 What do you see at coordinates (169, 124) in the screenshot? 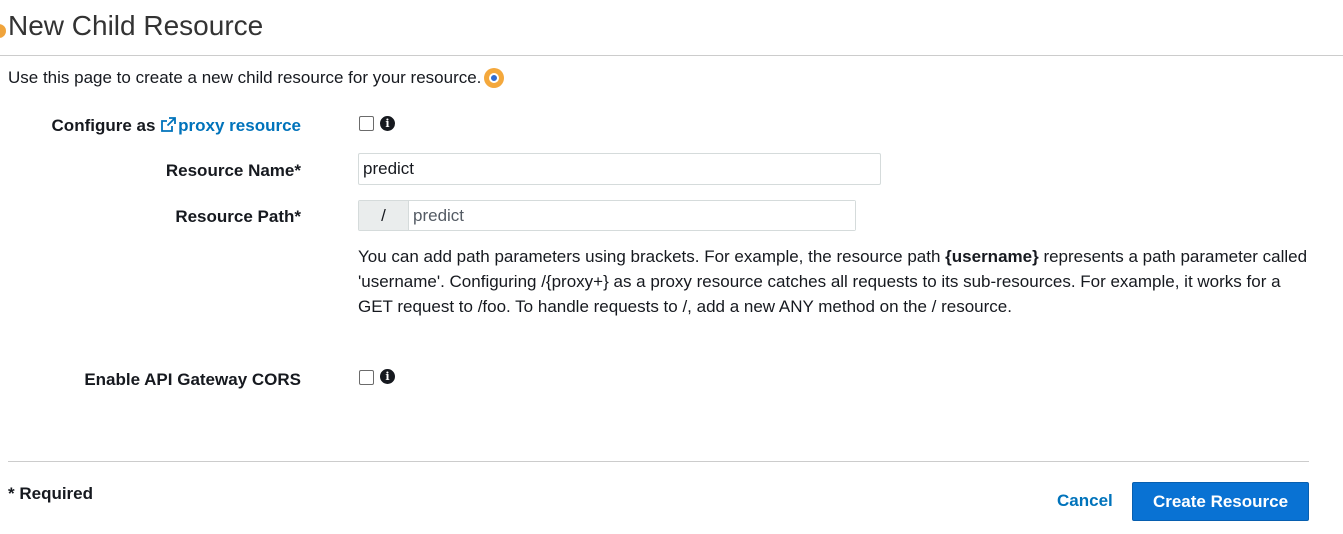
I see `external-link-icon` at bounding box center [169, 124].